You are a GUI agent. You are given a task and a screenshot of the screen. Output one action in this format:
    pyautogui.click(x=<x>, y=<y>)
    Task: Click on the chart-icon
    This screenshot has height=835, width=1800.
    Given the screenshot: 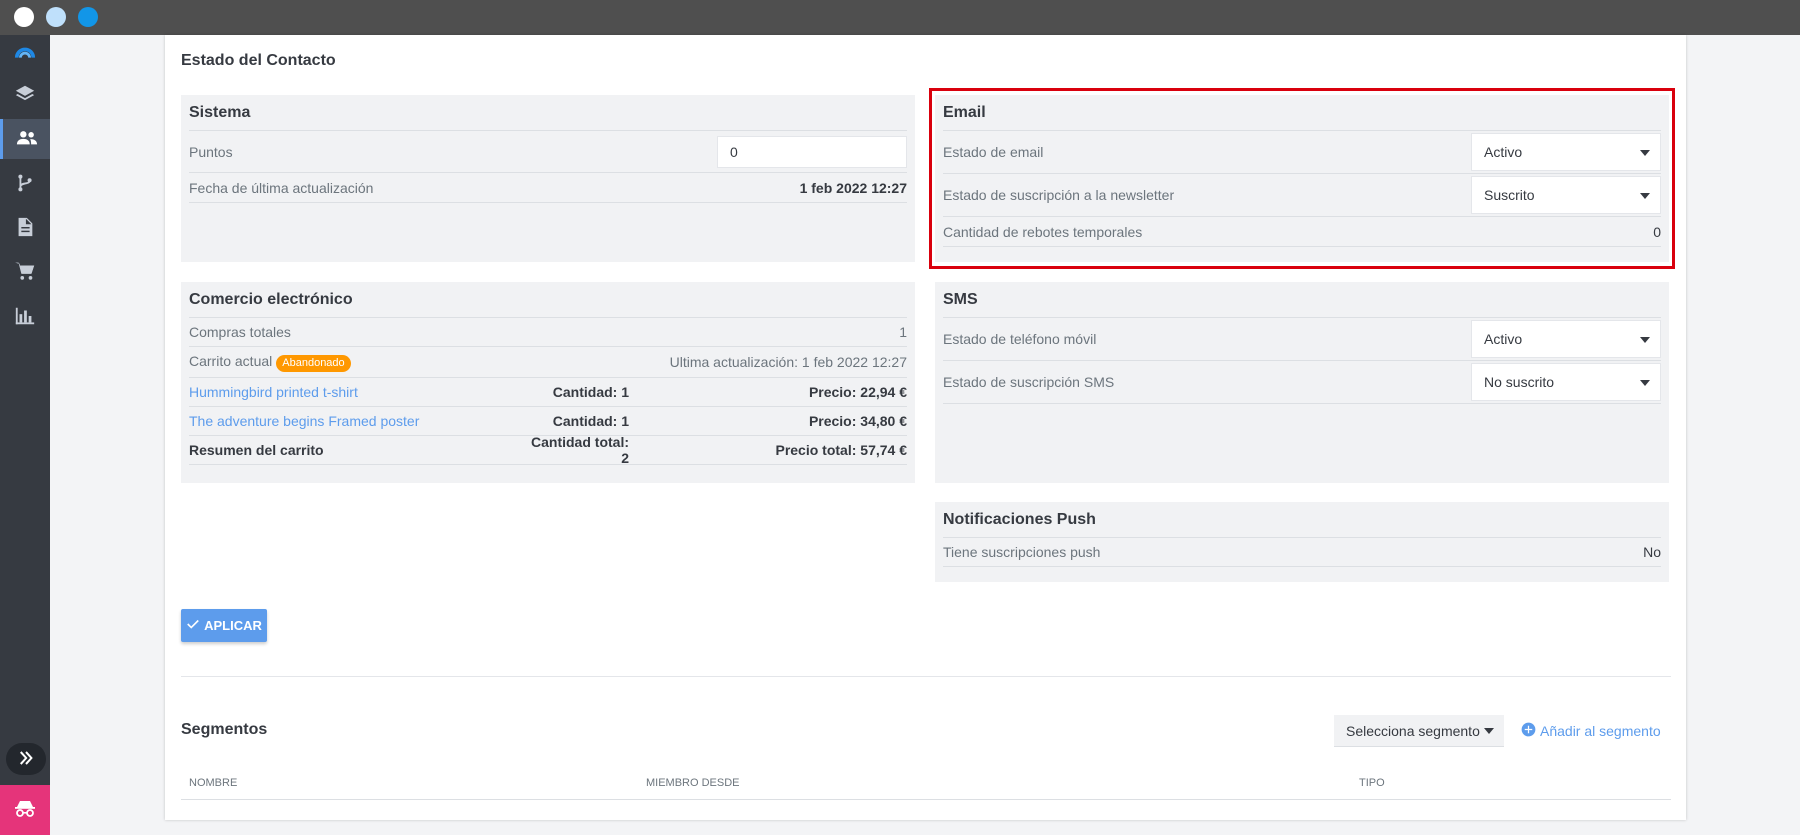 What is the action you would take?
    pyautogui.click(x=25, y=317)
    